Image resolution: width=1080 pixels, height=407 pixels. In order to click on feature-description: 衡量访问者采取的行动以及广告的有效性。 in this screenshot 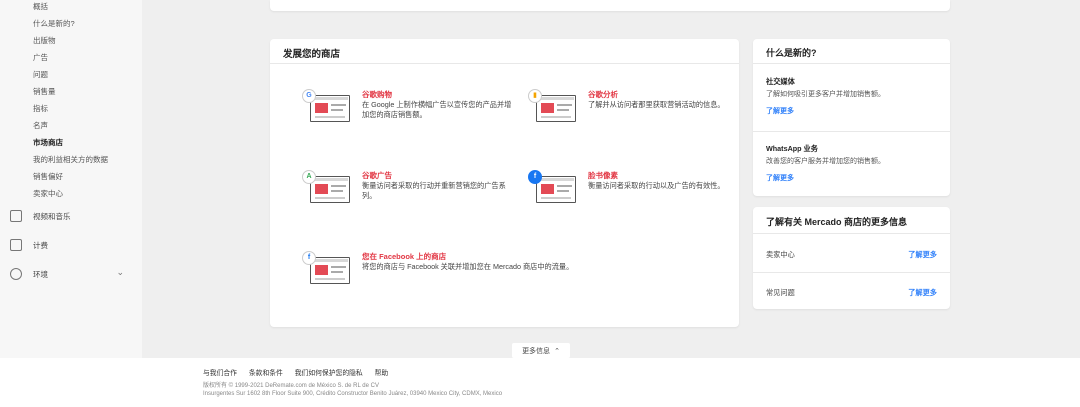, I will do `click(656, 185)`.